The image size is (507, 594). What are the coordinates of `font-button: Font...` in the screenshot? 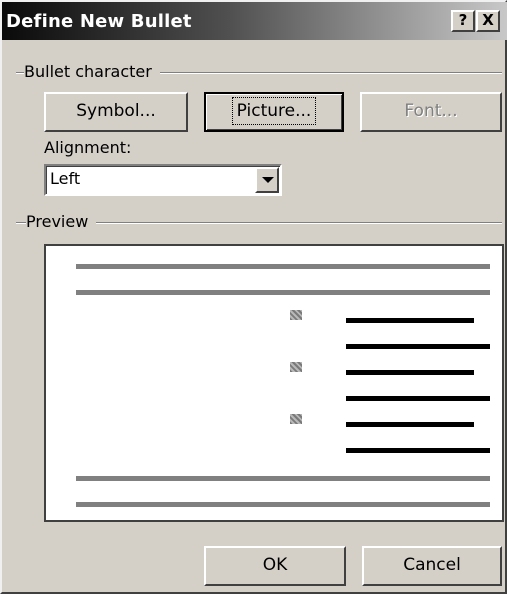 It's located at (431, 112).